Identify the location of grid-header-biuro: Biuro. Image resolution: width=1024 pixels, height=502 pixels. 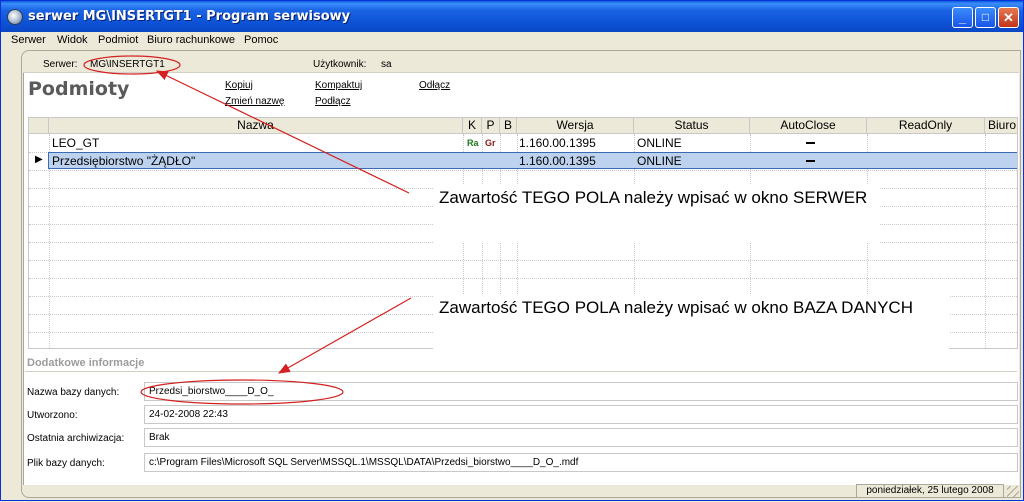
(1001, 126).